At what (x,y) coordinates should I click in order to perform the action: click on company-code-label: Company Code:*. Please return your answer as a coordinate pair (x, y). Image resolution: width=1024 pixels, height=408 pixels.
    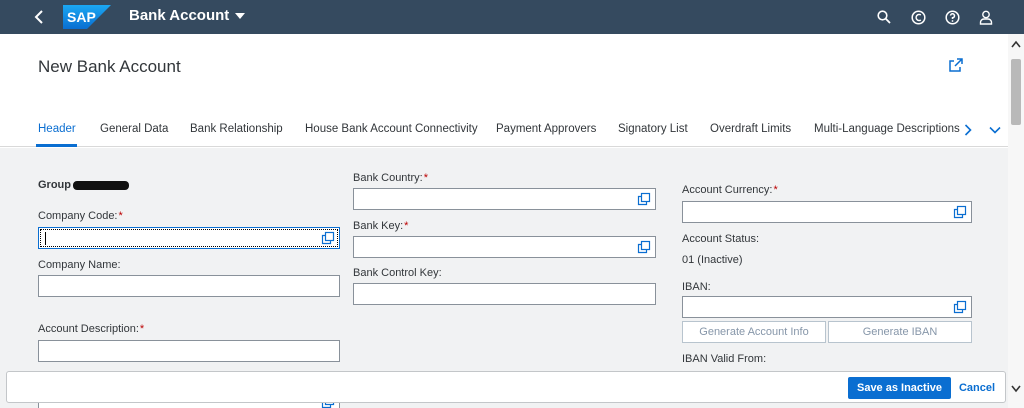
    Looking at the image, I should click on (80, 216).